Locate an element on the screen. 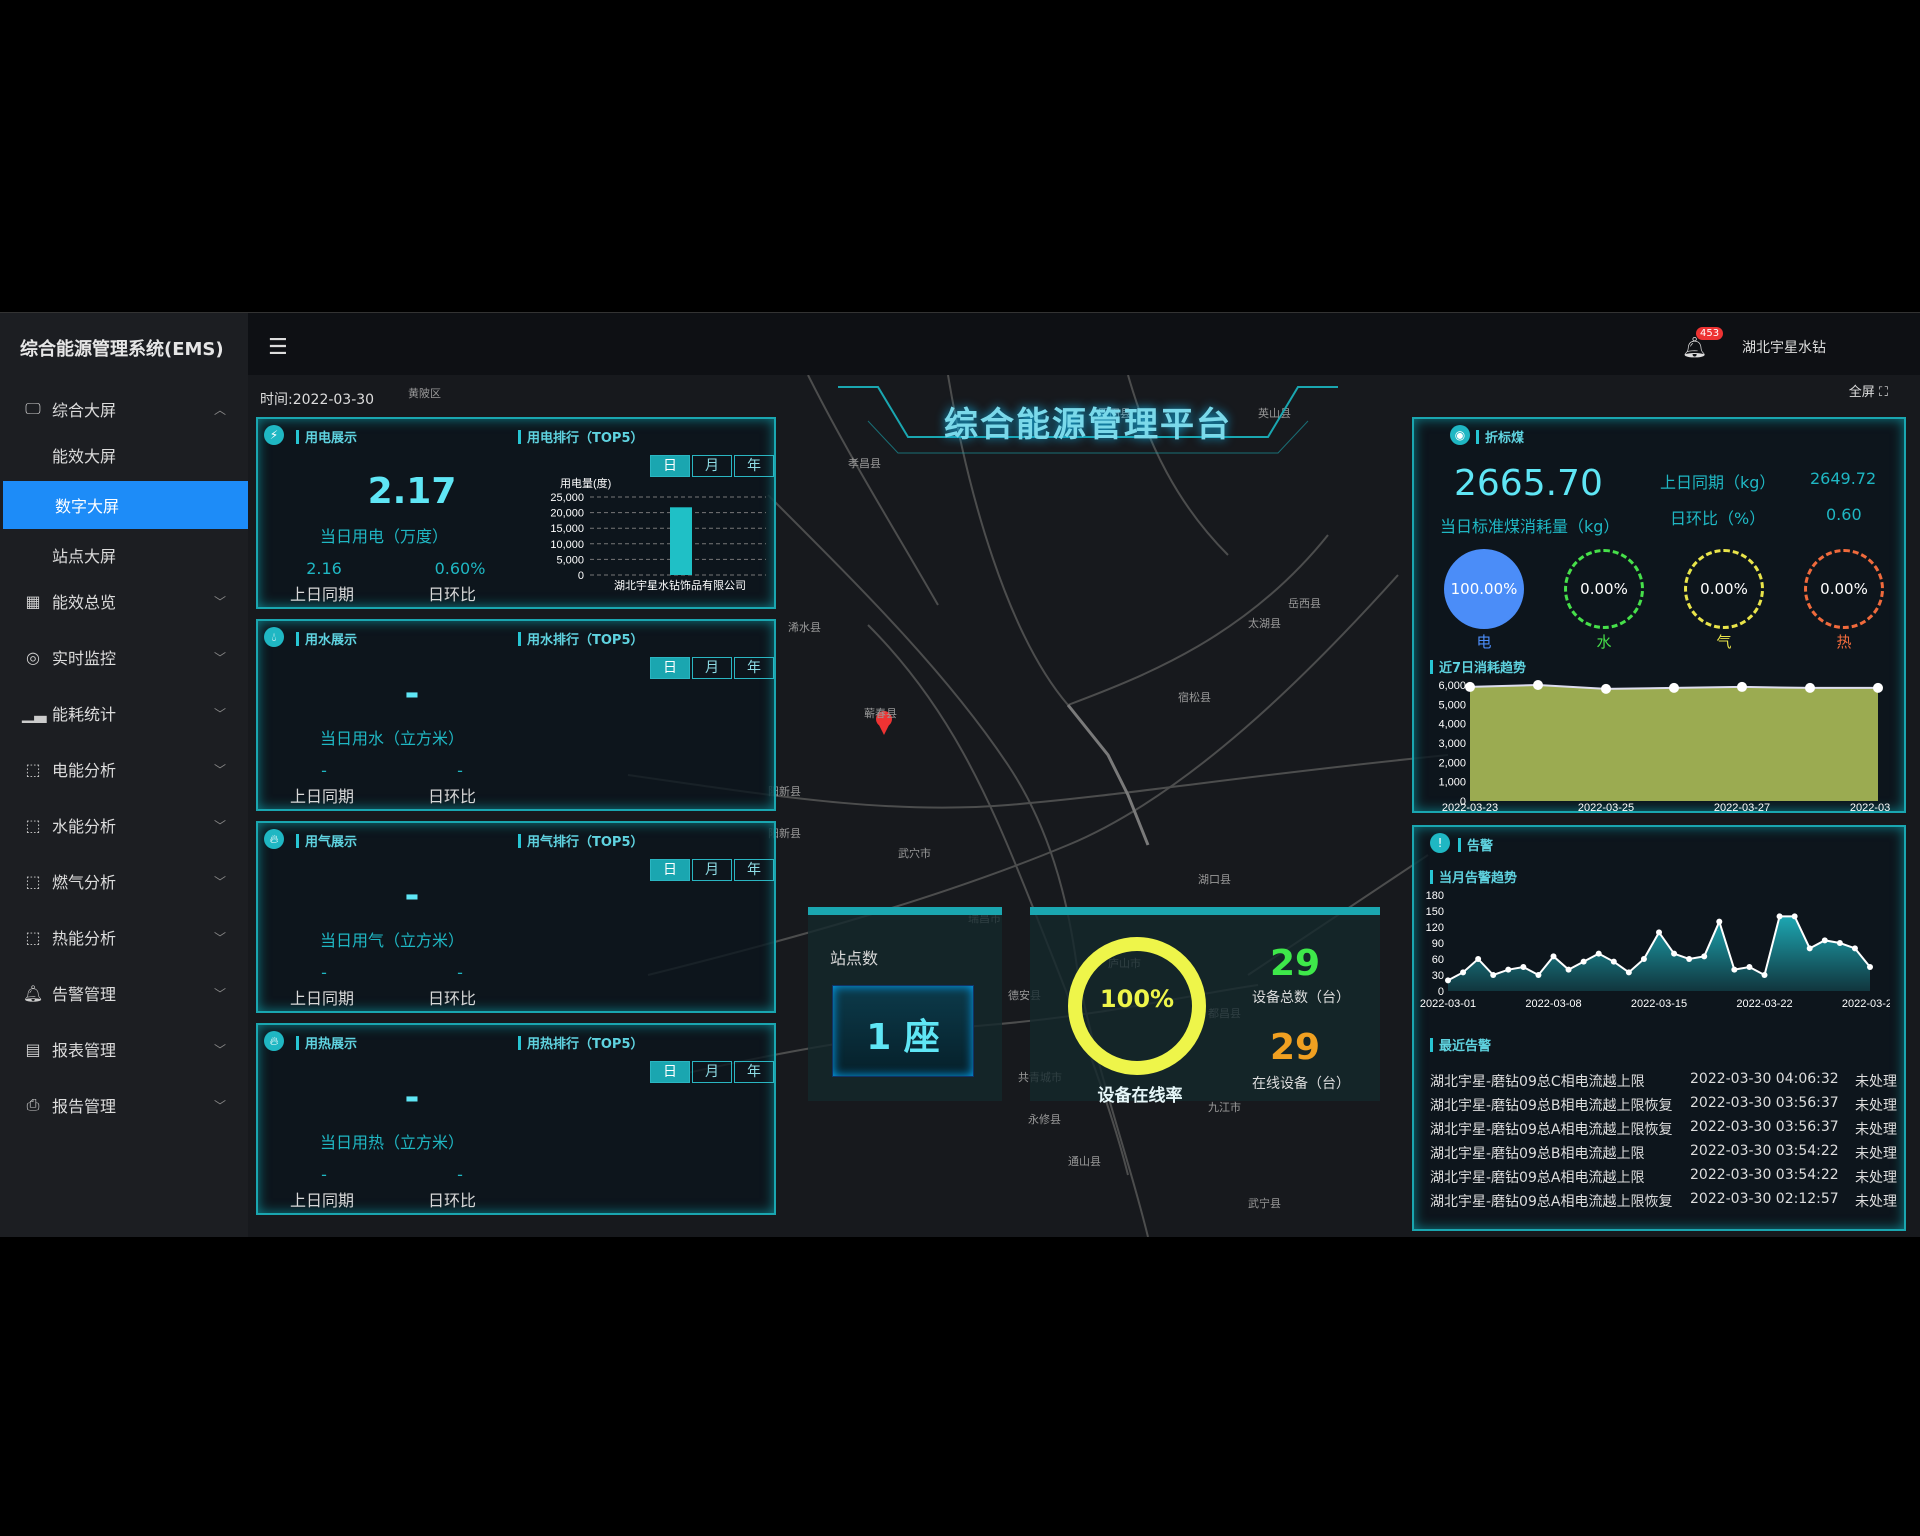  ratio-ring-label: 气 is located at coordinates (1724, 642).